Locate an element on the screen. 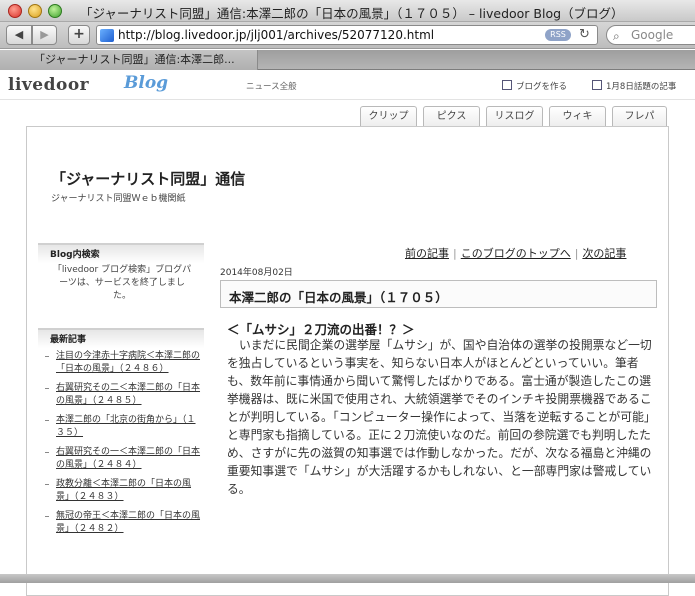  close-window-button is located at coordinates (15, 11).